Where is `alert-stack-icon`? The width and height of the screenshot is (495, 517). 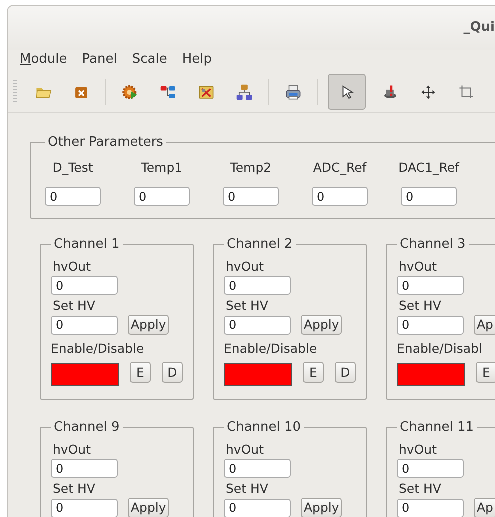
alert-stack-icon is located at coordinates (390, 92).